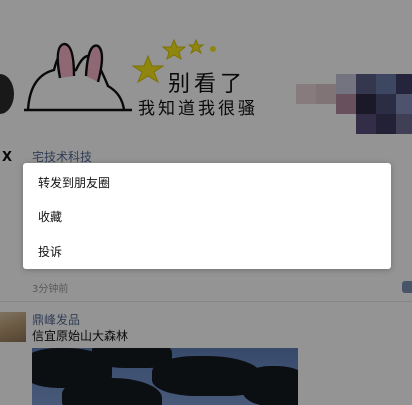  What do you see at coordinates (207, 182) in the screenshot?
I see `menu-item-share-to-moments: 转发到朋友圈` at bounding box center [207, 182].